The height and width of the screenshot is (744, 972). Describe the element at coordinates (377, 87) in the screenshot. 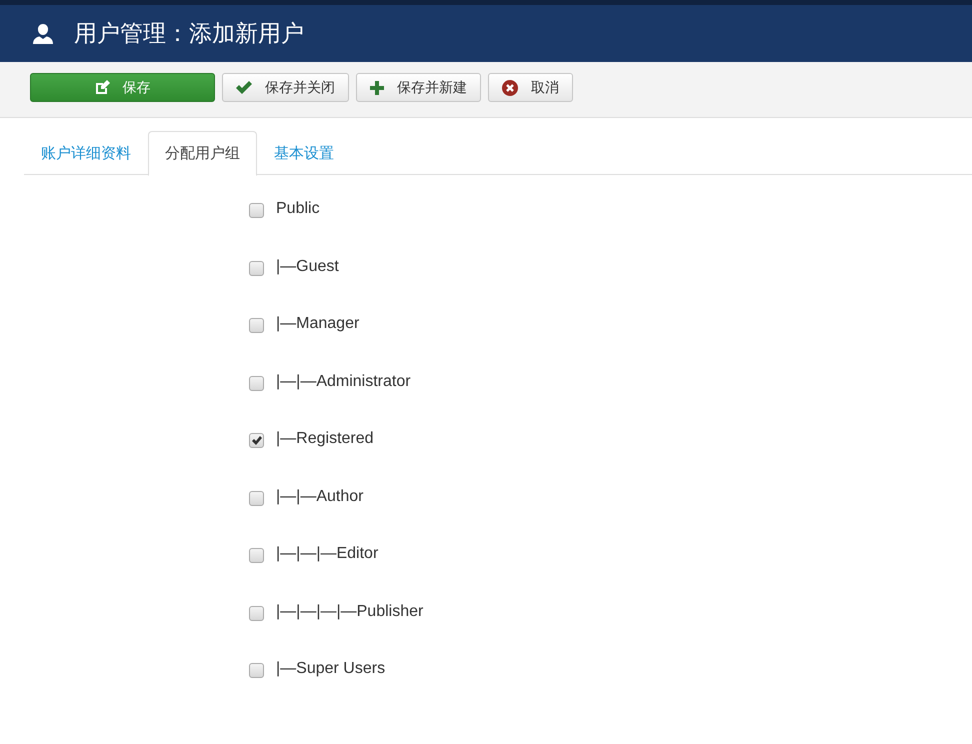

I see `plus-icon` at that location.